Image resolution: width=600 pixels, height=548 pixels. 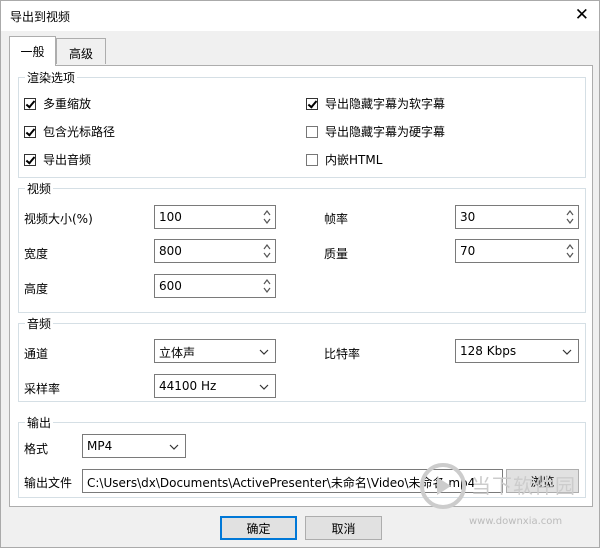 I want to click on tab-general: 一般, so click(x=32, y=51).